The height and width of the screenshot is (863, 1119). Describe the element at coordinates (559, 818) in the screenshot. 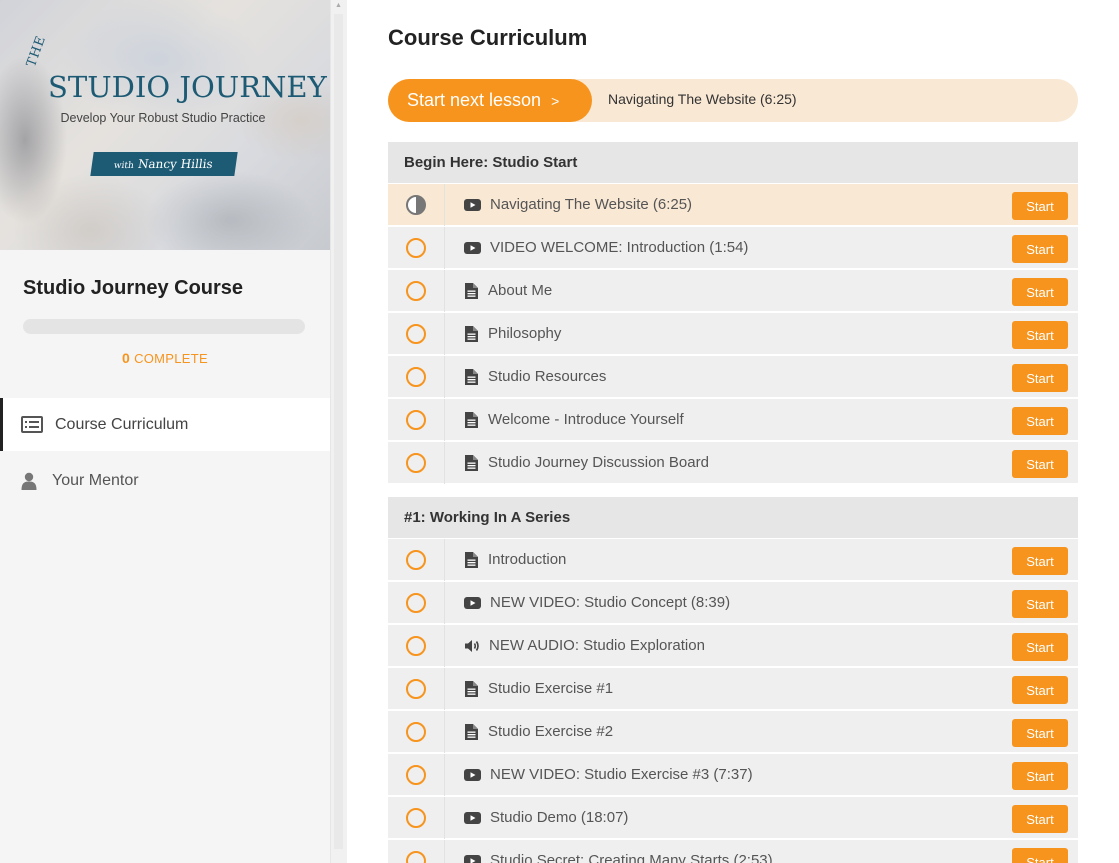

I see `lesson-title: Studio Demo (18:07)` at that location.